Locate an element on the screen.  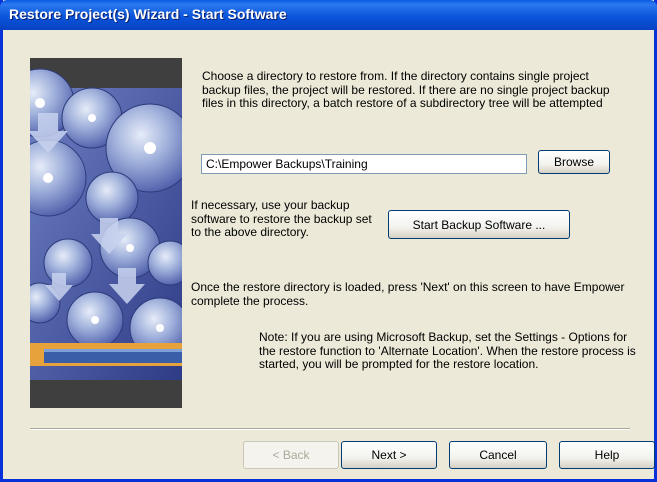
browse-button: Browse is located at coordinates (574, 162).